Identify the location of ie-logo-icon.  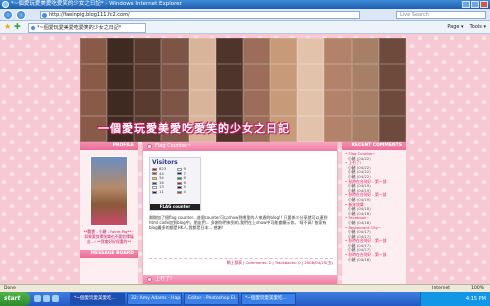
(5, 4).